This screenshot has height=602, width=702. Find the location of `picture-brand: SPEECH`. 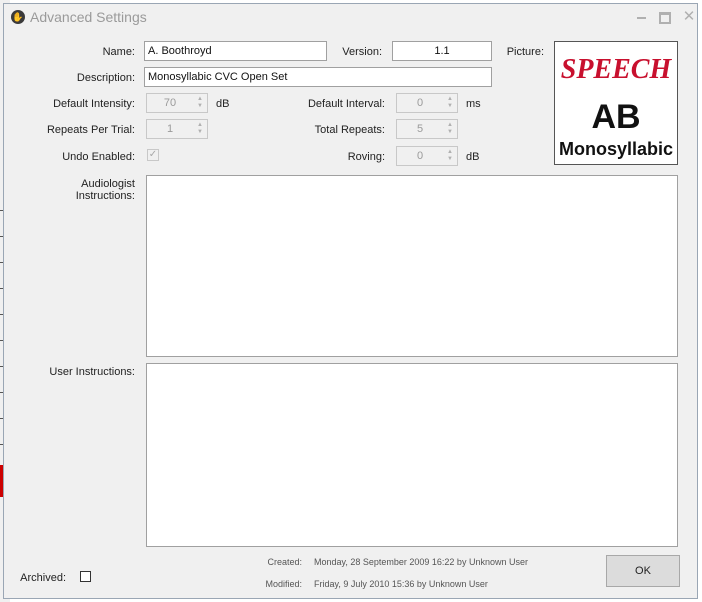

picture-brand: SPEECH is located at coordinates (616, 69).